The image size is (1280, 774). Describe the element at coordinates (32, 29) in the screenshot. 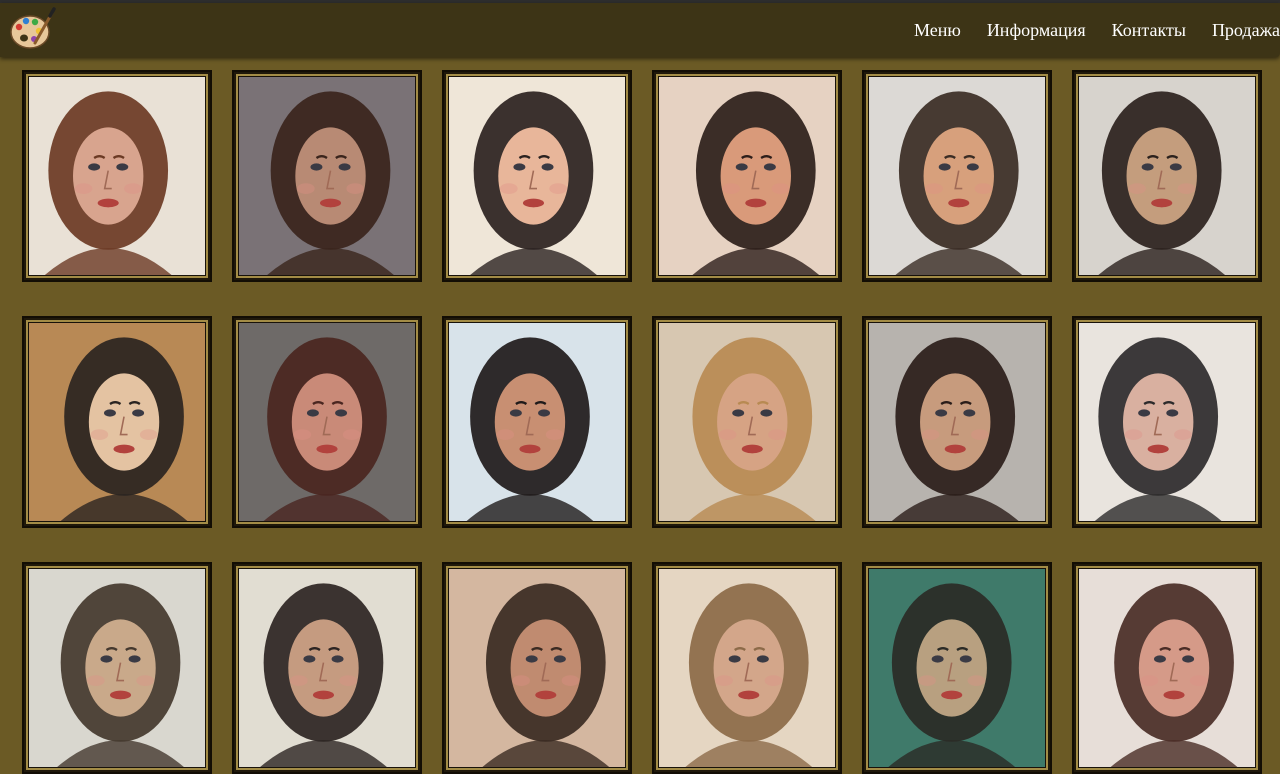

I see `palette-icon` at that location.